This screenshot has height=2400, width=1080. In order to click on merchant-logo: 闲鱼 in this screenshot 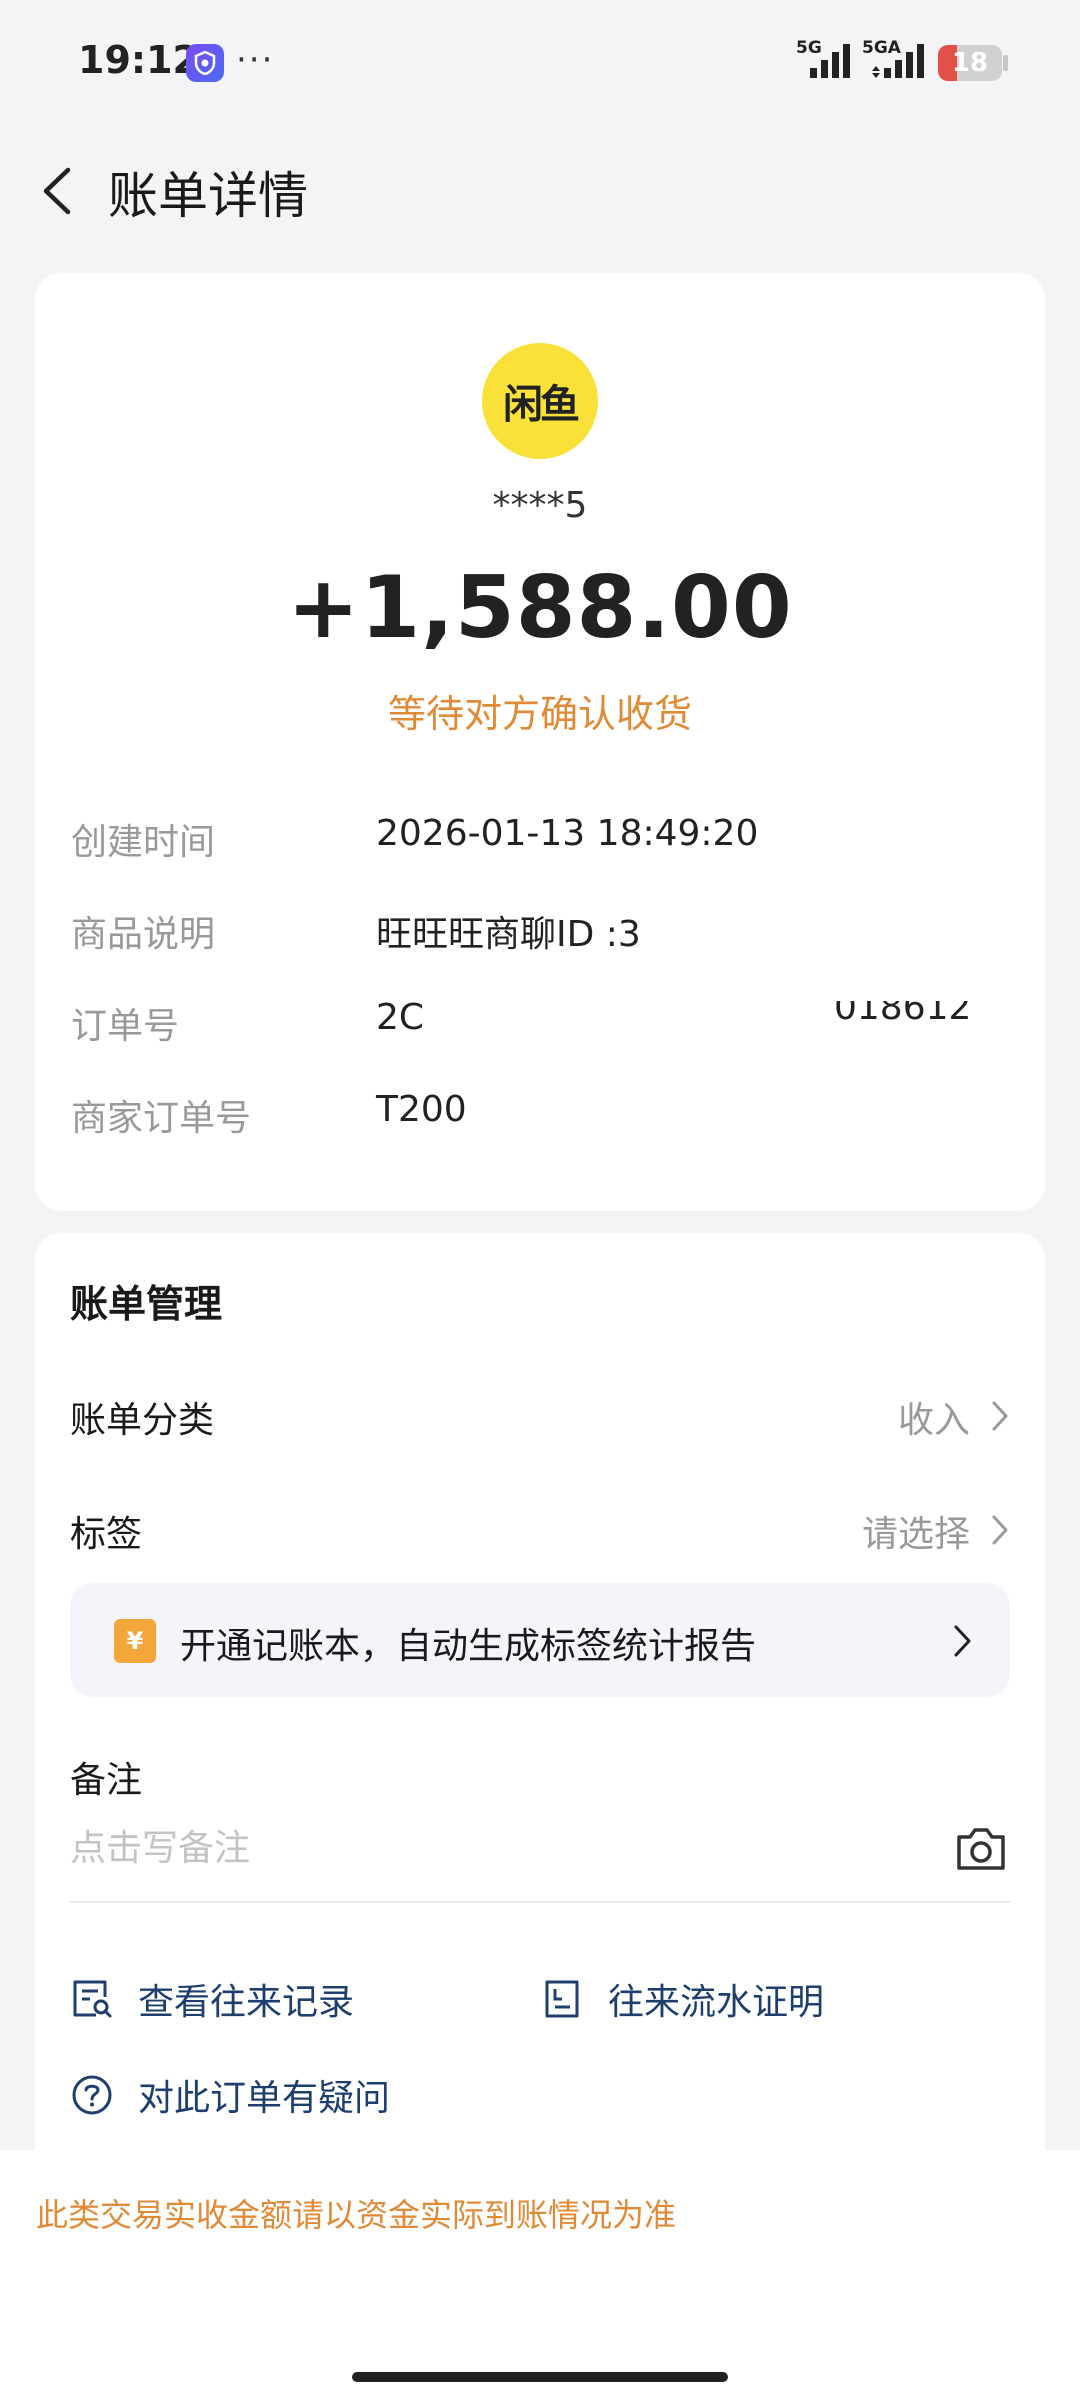, I will do `click(540, 401)`.